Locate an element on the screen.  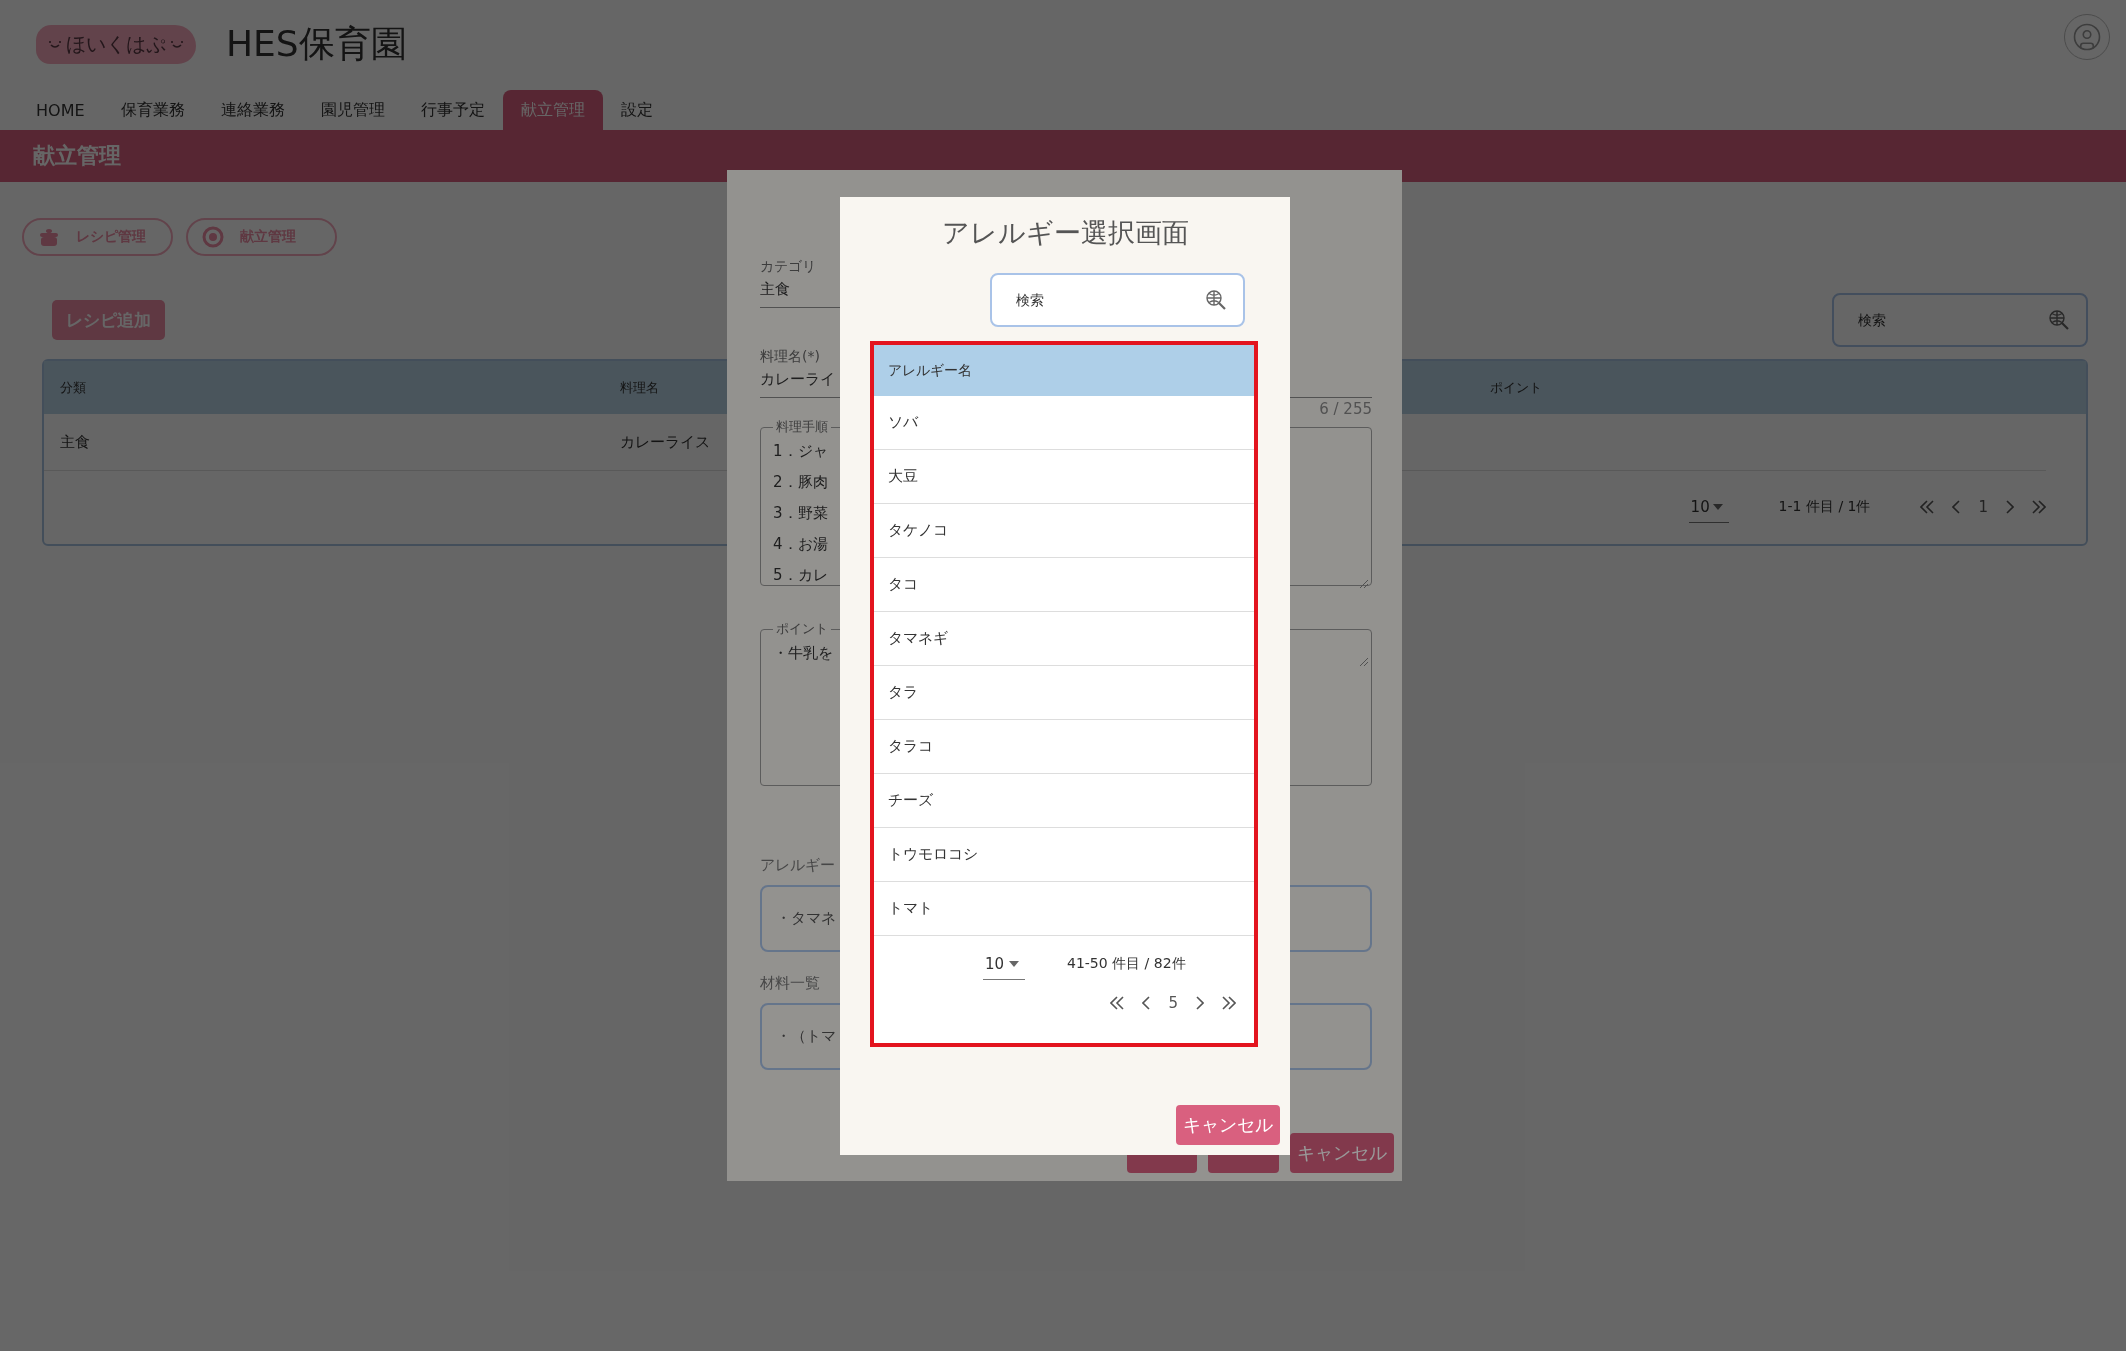
nav-tab: 設定 is located at coordinates (636, 110).